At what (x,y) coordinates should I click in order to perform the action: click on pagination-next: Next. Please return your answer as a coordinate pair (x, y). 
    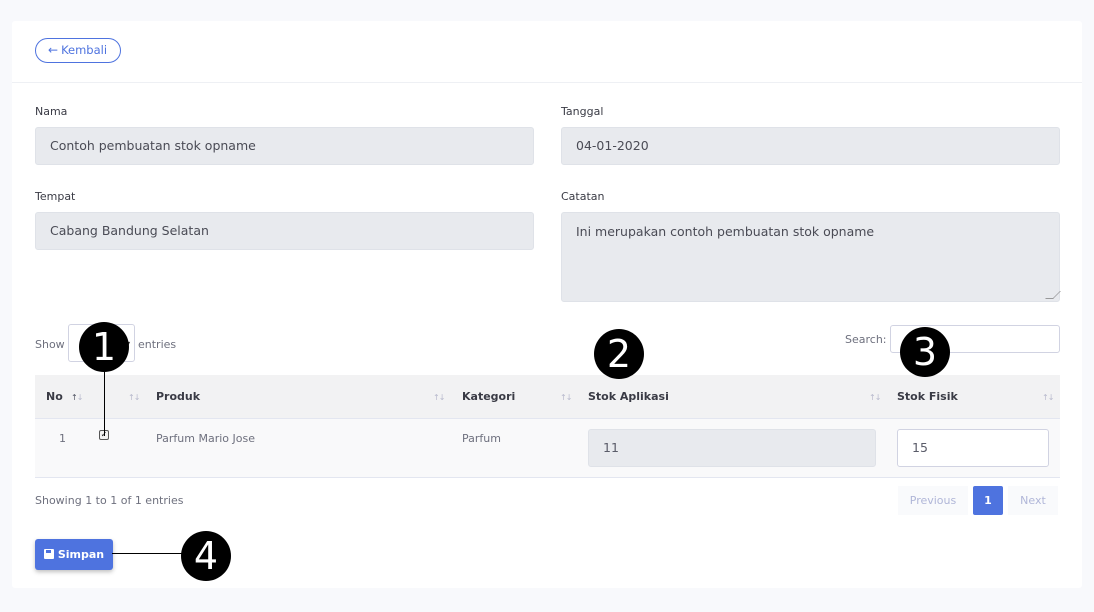
    Looking at the image, I should click on (1033, 500).